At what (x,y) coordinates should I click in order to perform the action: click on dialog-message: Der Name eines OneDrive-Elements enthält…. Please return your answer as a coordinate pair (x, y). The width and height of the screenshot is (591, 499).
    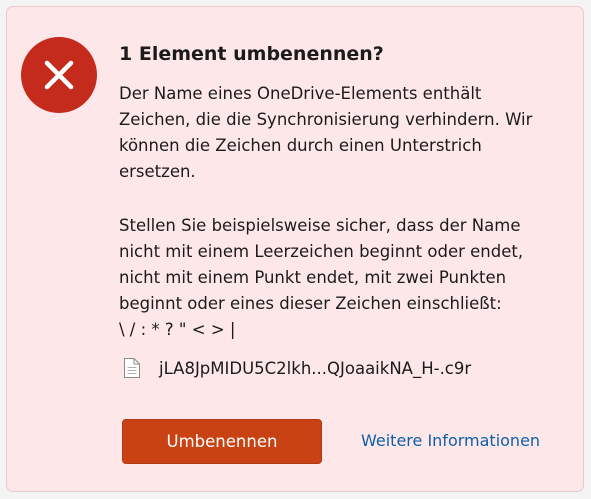
    Looking at the image, I should click on (326, 132).